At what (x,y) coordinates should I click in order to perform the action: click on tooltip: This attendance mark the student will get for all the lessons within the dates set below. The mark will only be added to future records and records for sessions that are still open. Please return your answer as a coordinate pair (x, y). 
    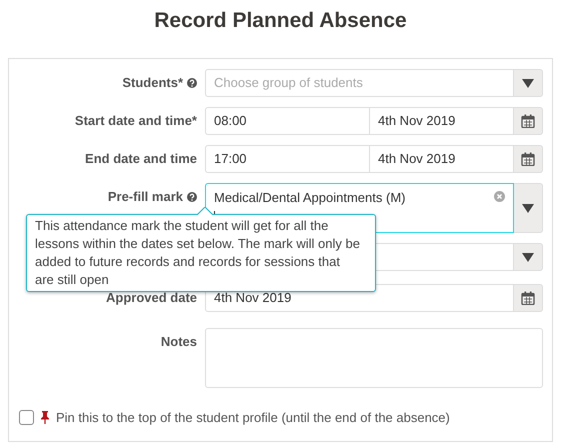
    Looking at the image, I should click on (201, 253).